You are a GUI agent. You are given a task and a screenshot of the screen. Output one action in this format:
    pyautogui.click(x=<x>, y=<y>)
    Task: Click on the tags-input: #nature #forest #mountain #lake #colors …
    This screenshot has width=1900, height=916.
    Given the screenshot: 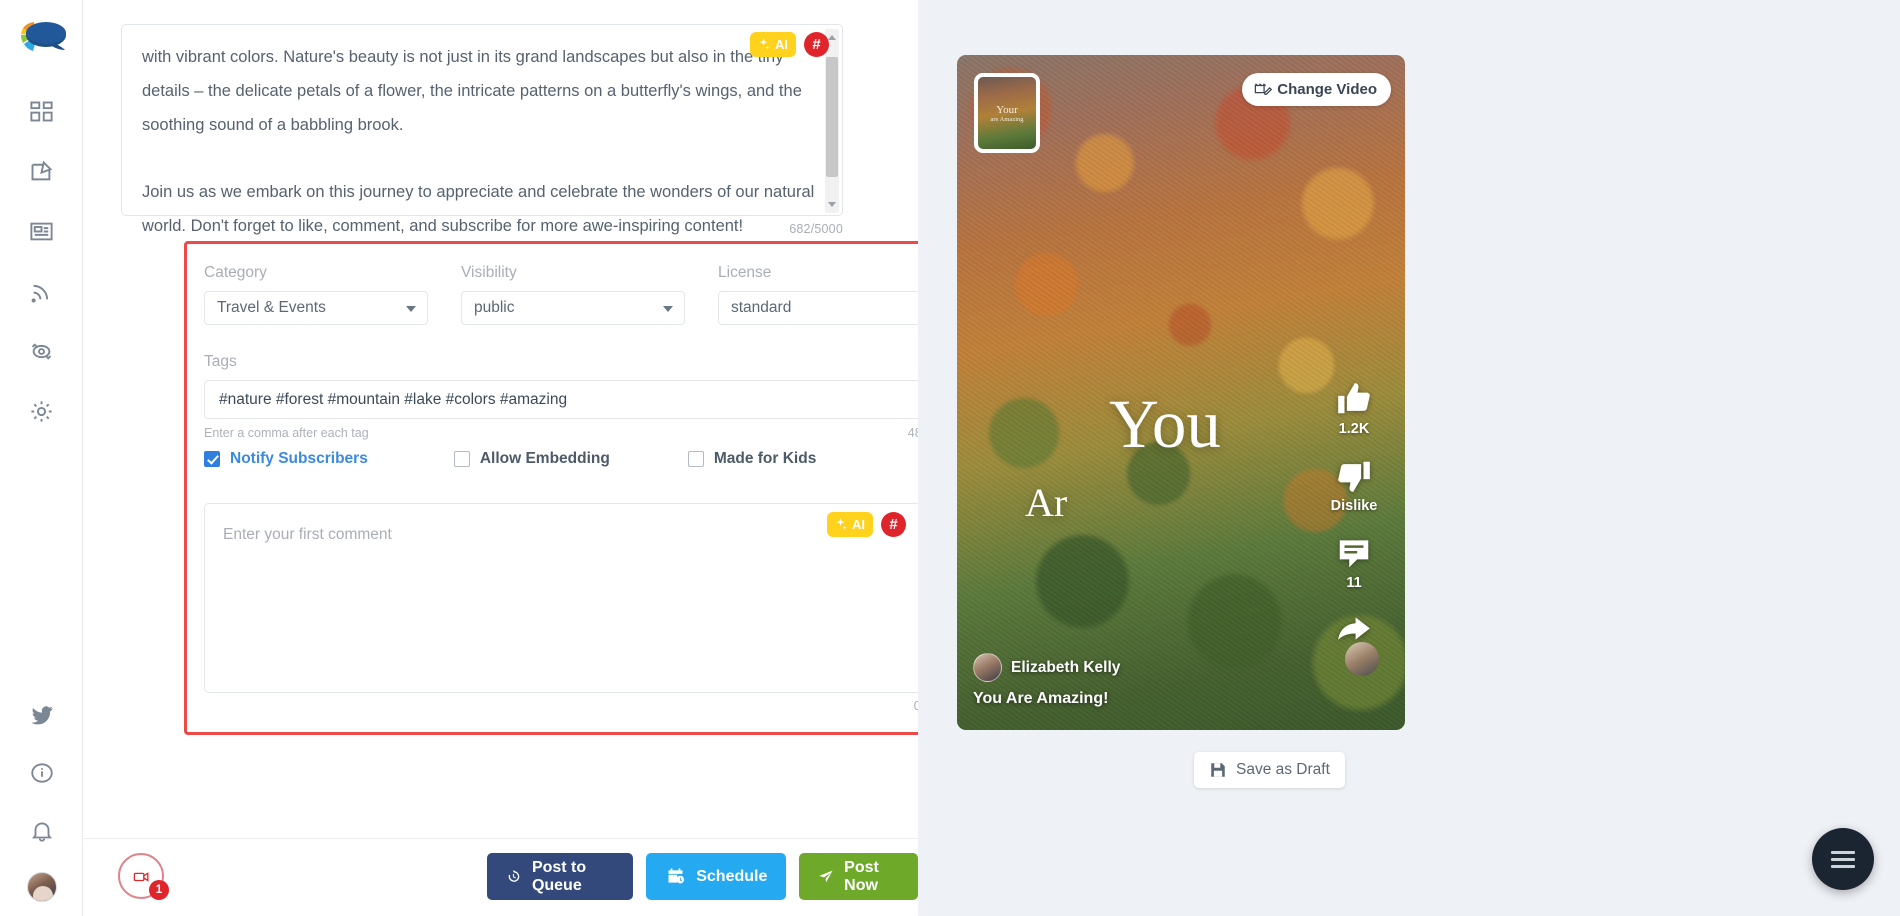 What is the action you would take?
    pyautogui.click(x=561, y=399)
    